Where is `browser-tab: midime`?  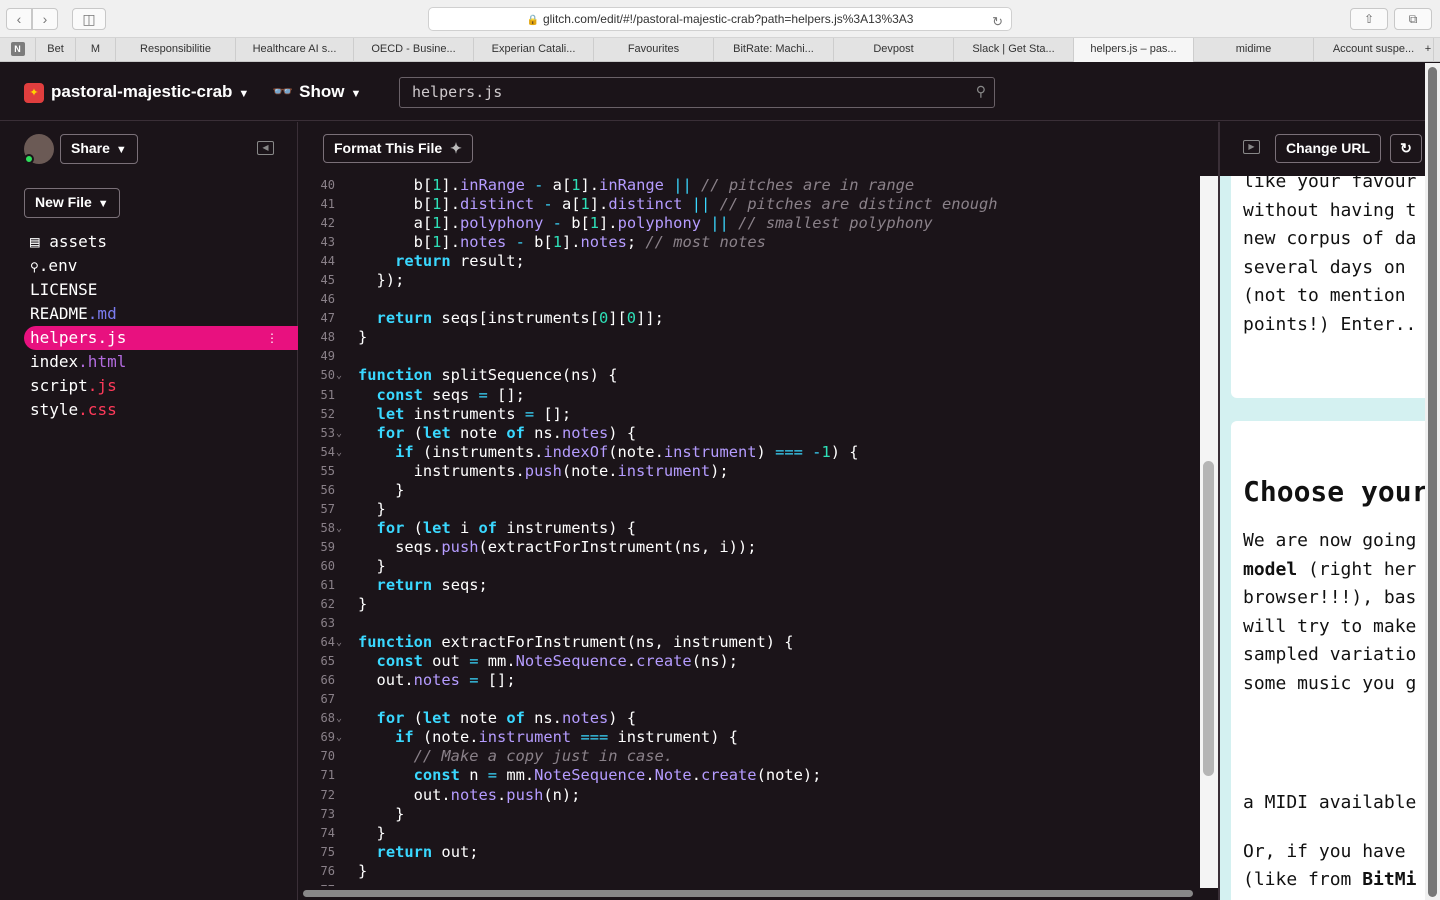 browser-tab: midime is located at coordinates (1254, 50).